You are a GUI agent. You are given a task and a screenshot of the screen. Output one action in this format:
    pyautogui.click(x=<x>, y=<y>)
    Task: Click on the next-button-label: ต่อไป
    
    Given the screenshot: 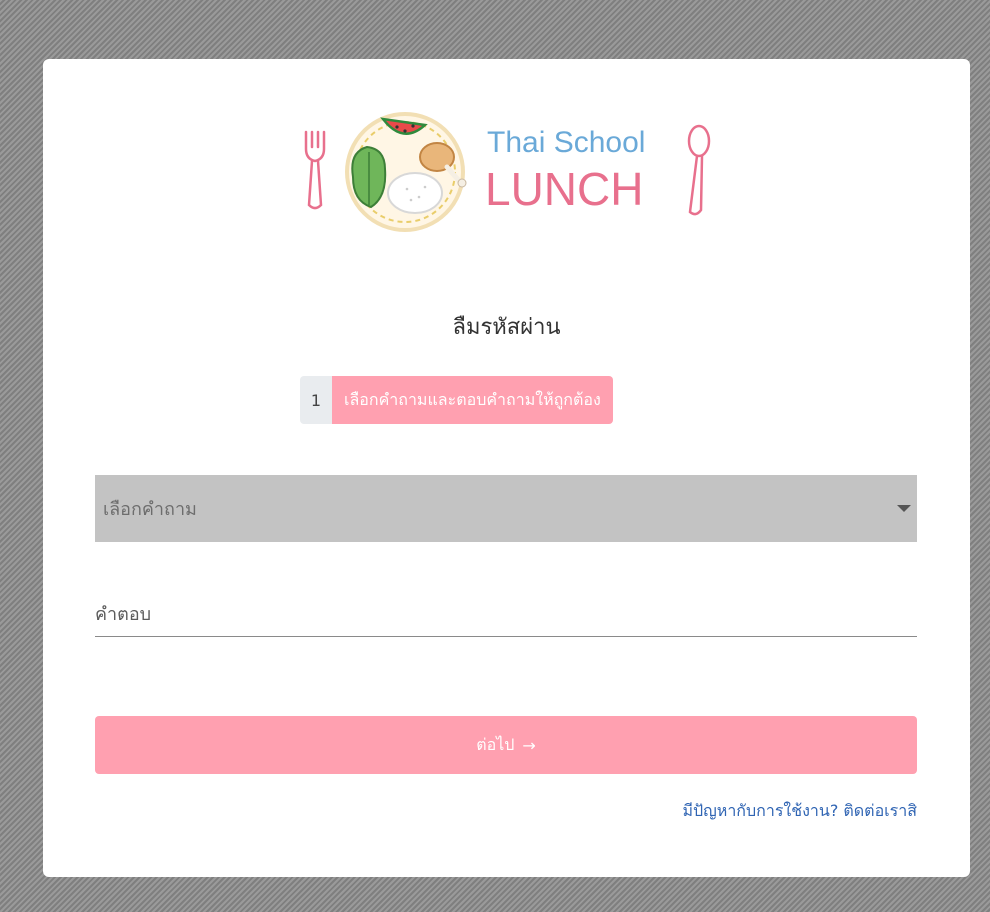 What is the action you would take?
    pyautogui.click(x=495, y=744)
    